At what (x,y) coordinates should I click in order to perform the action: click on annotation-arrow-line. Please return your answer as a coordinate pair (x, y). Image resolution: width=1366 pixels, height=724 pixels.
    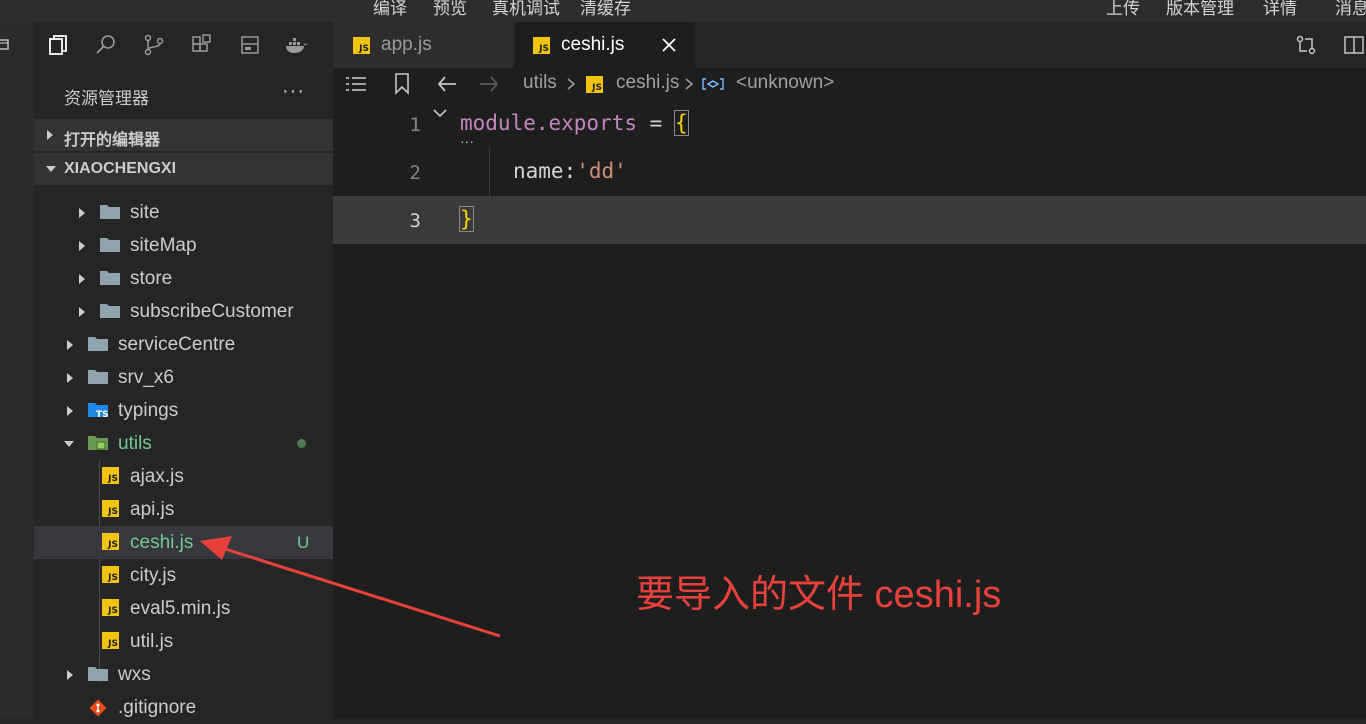
    Looking at the image, I should click on (361, 592).